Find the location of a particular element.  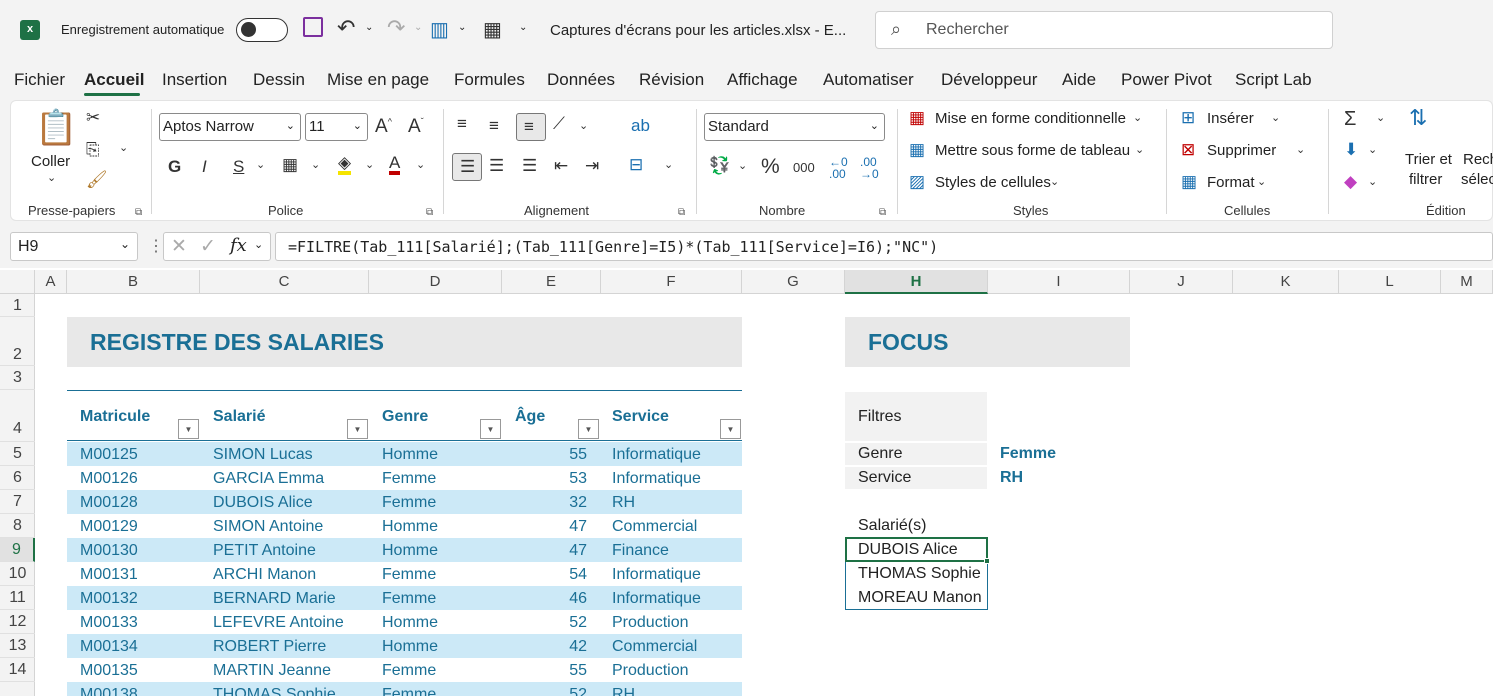

table-row: M00128 DUBOIS Alice Femme 32 RH is located at coordinates (404, 502).